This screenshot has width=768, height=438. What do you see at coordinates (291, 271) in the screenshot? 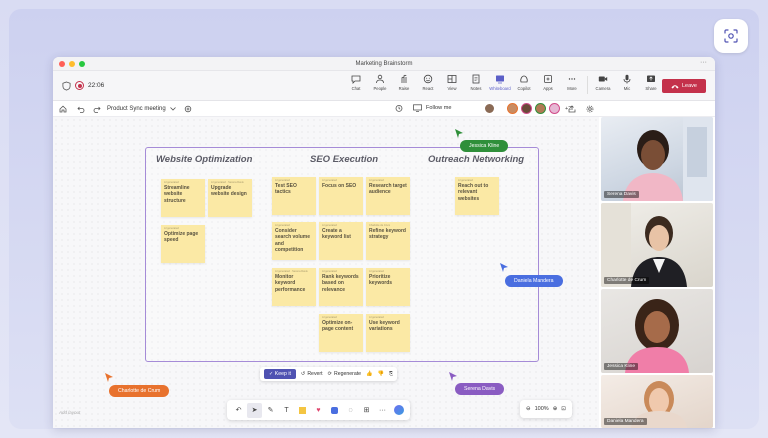
I see `sticky-note-author: AI generated · Serena Davis` at bounding box center [291, 271].